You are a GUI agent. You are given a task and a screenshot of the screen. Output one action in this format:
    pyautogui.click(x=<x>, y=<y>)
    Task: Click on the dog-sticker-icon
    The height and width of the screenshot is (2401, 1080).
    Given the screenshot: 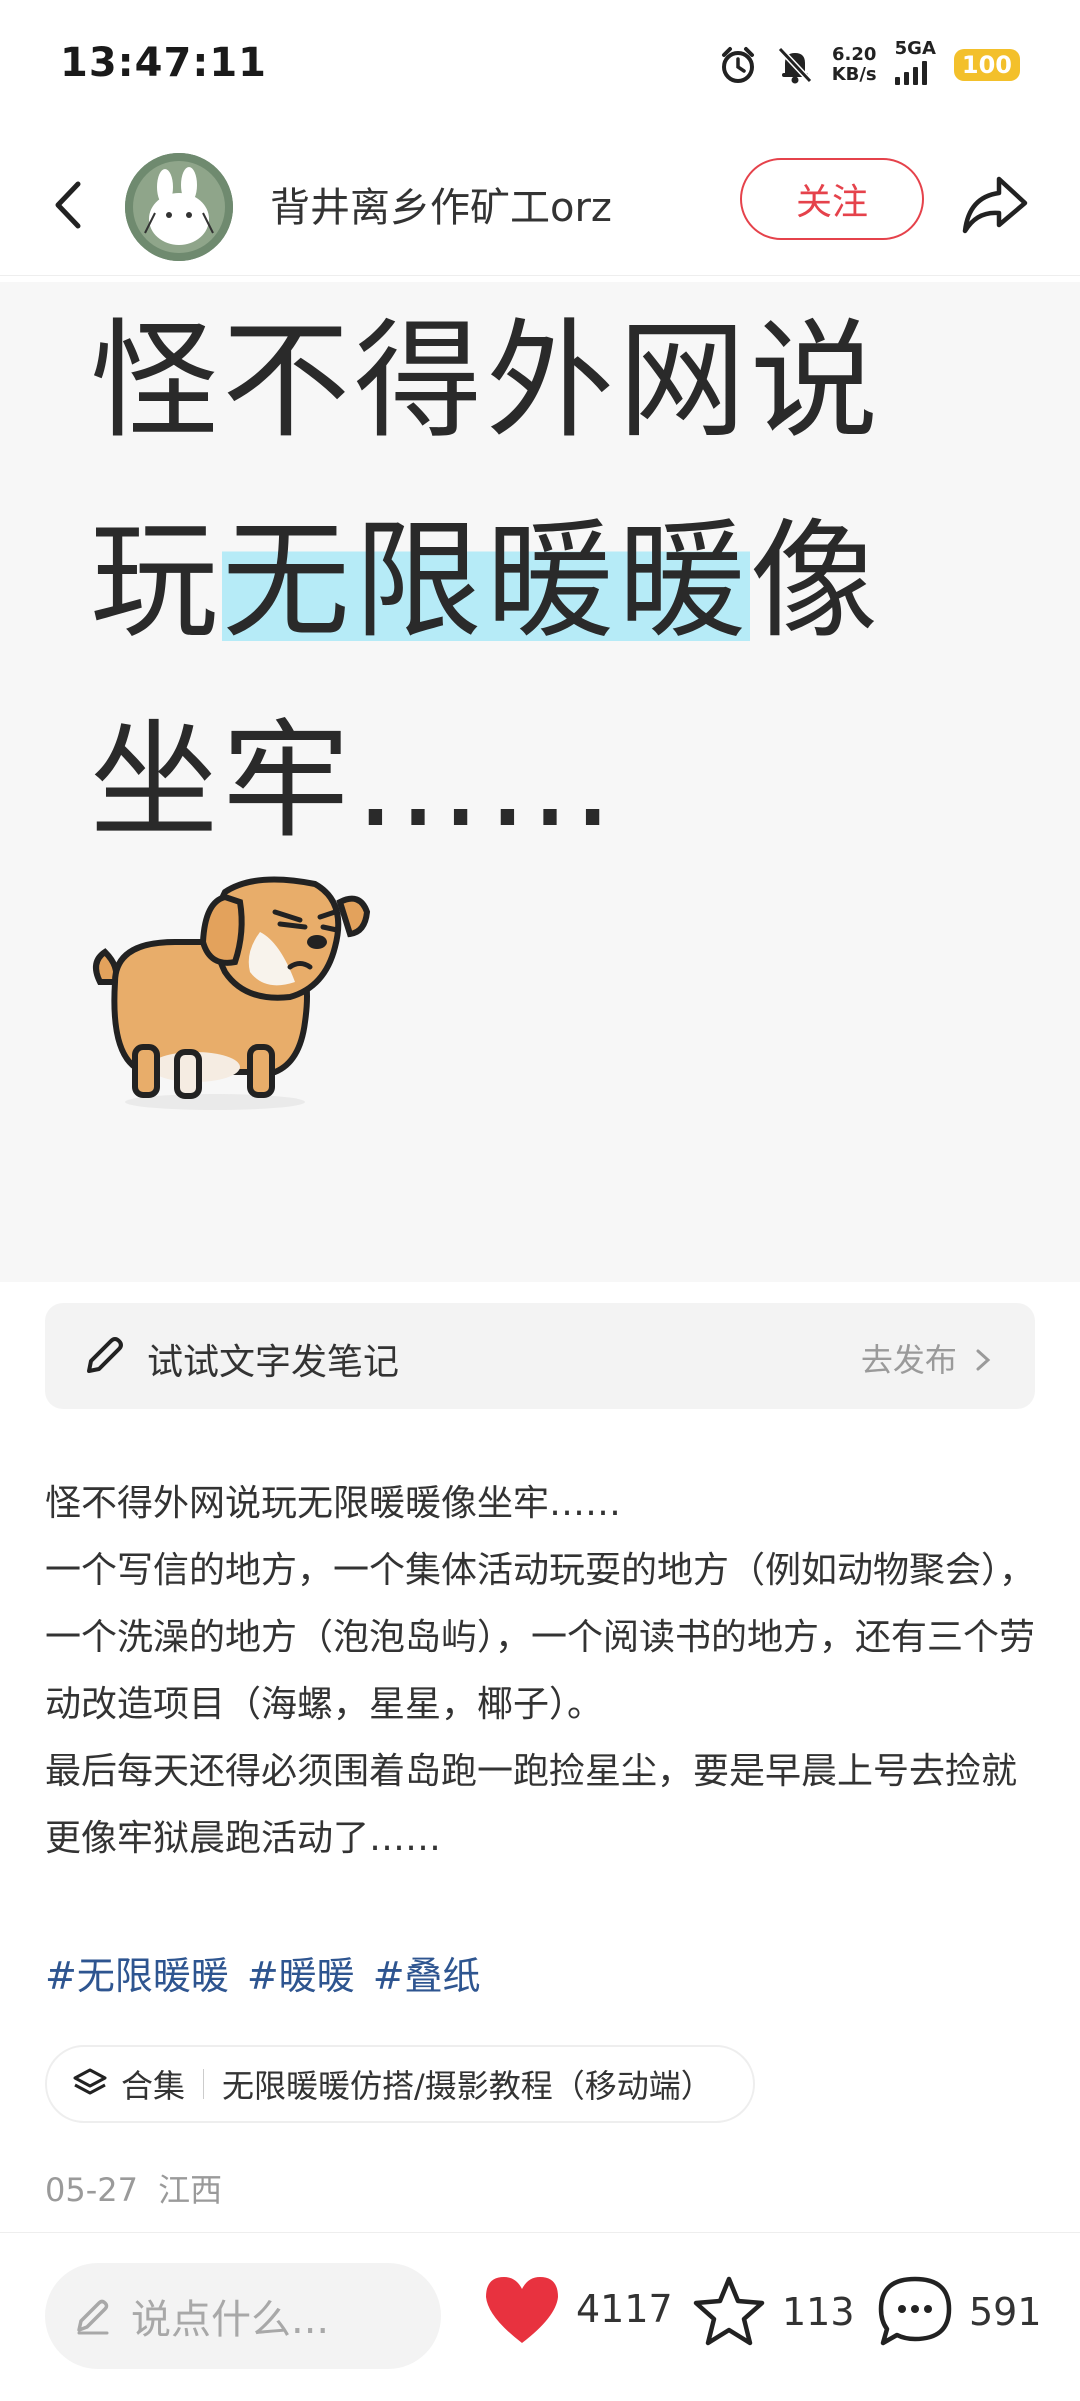 What is the action you would take?
    pyautogui.click(x=232, y=993)
    